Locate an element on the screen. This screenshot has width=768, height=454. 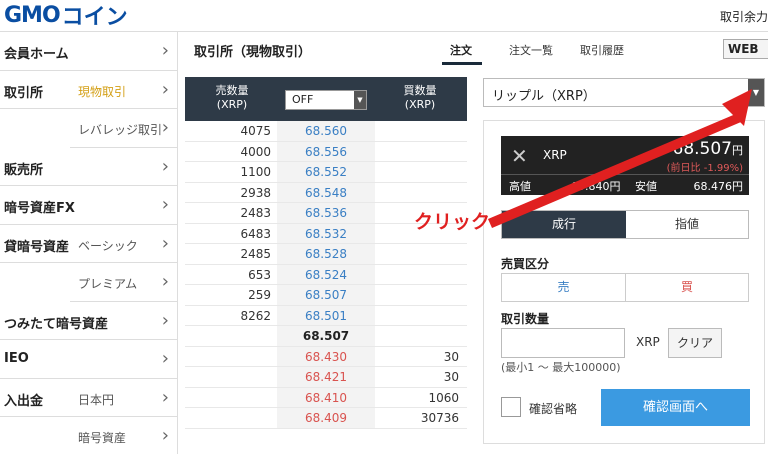
annotation-click-text: クリック is located at coordinates (452, 222).